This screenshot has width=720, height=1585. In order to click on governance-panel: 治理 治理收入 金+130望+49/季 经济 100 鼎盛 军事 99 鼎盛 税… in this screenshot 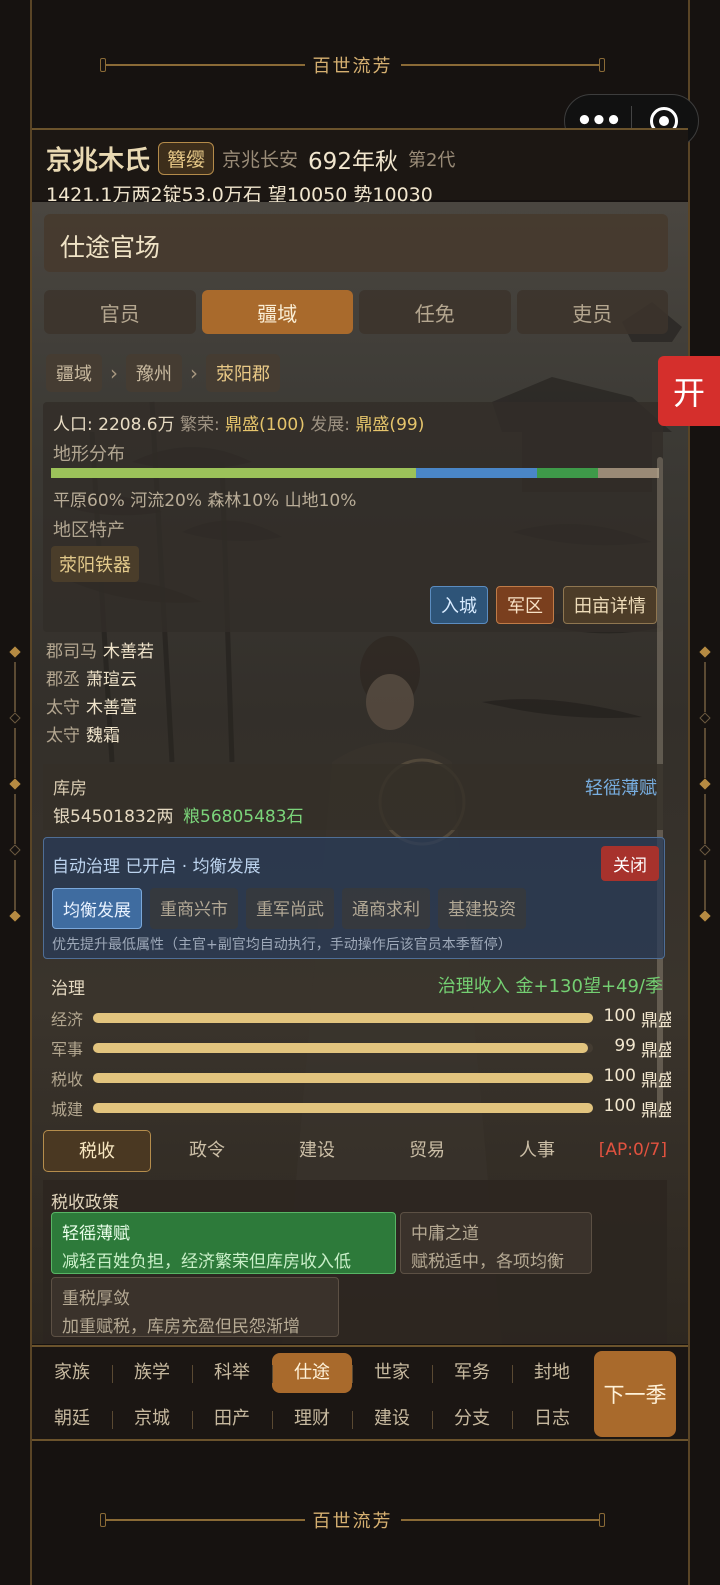, I will do `click(357, 1042)`.